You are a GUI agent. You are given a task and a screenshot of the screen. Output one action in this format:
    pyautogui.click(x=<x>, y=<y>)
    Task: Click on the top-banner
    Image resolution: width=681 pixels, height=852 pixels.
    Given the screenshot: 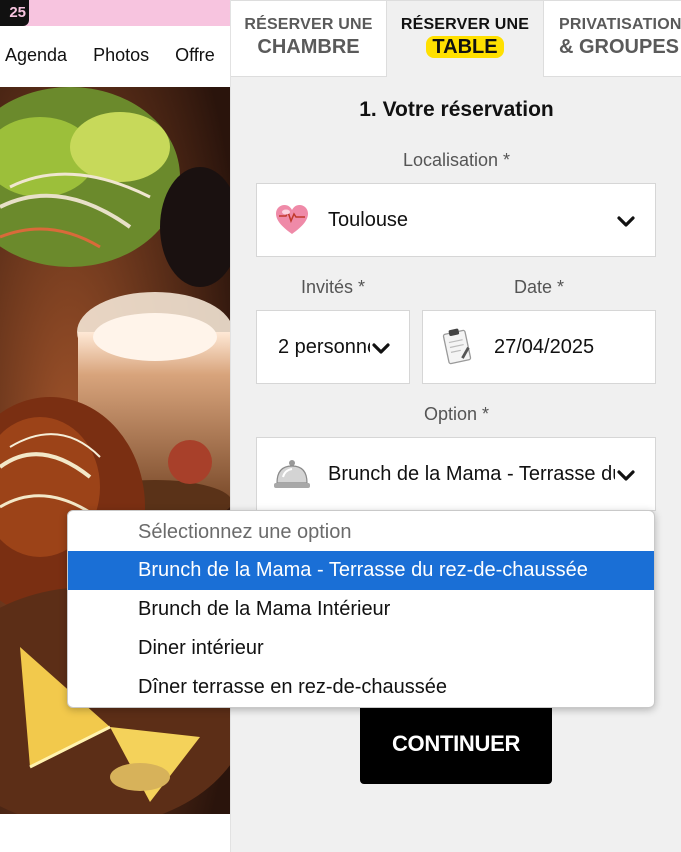 What is the action you would take?
    pyautogui.click(x=115, y=13)
    